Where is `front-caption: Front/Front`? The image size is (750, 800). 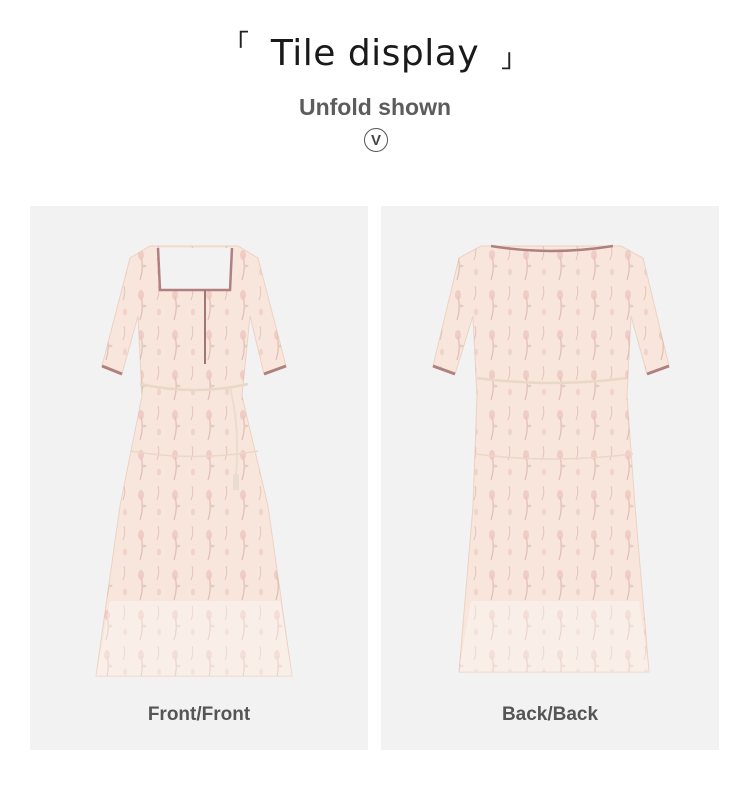
front-caption: Front/Front is located at coordinates (199, 714).